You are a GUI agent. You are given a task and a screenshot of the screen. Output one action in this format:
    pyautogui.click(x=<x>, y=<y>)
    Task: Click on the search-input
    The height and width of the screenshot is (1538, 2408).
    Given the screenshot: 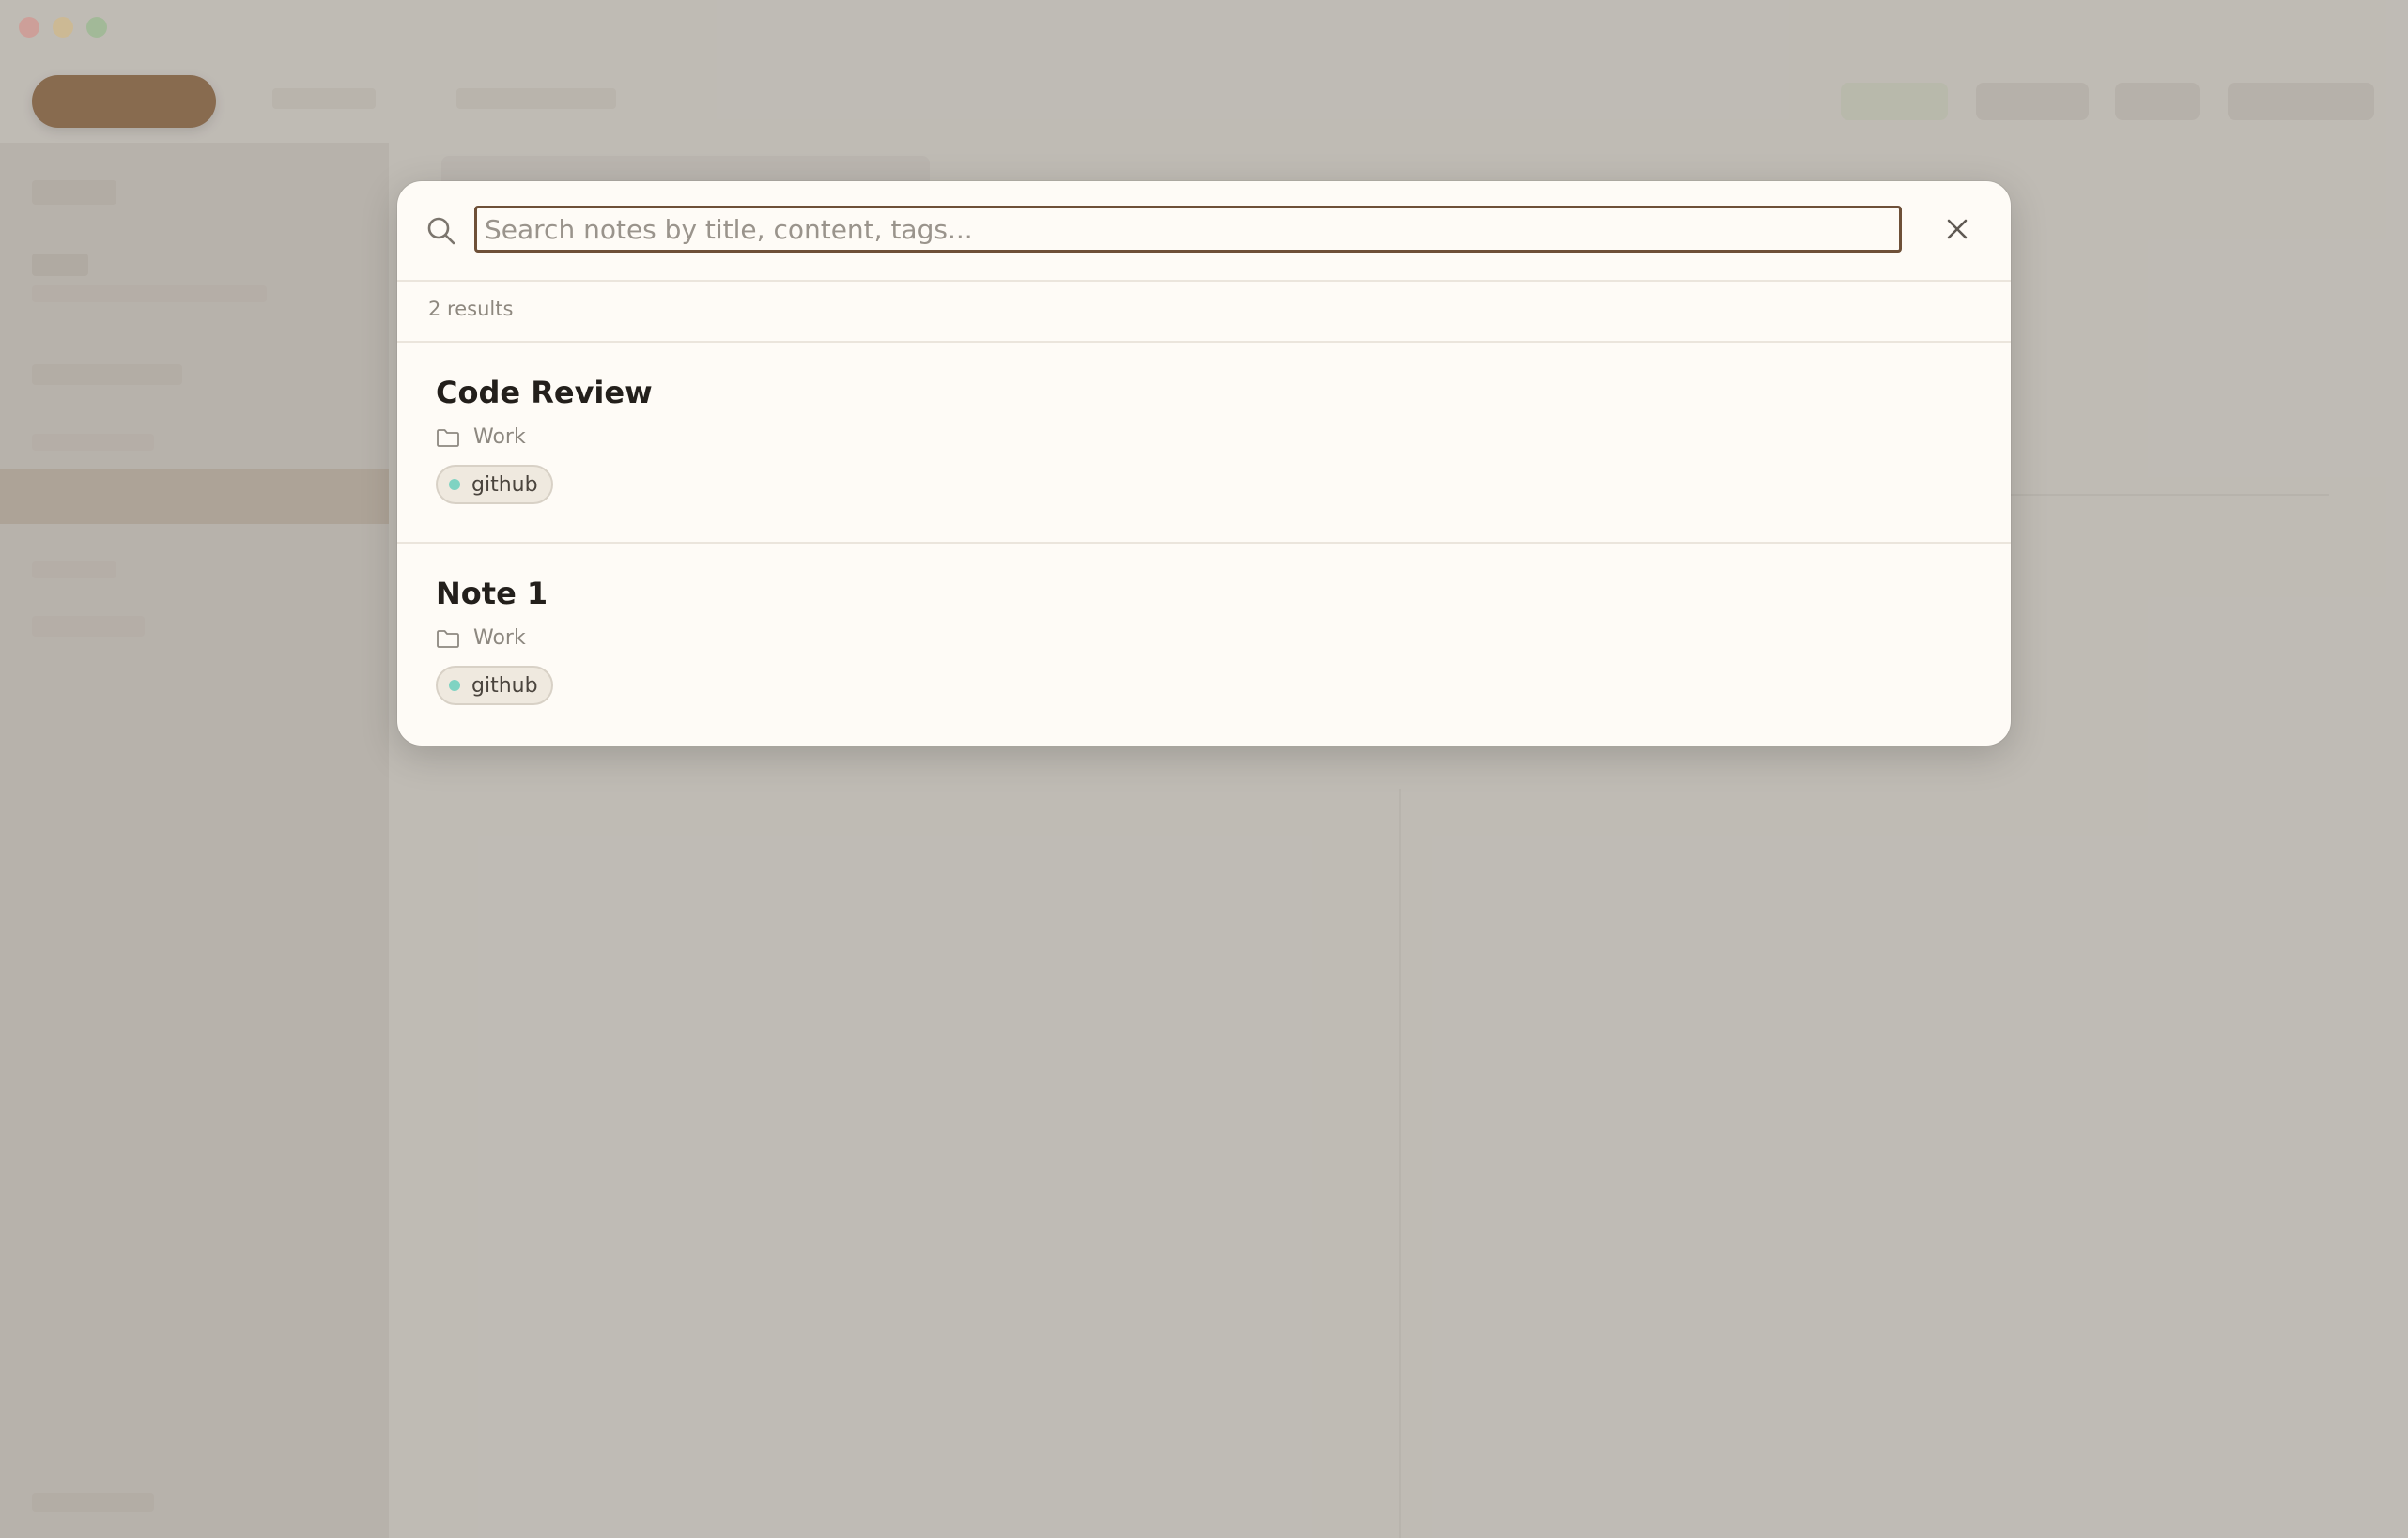 What is the action you would take?
    pyautogui.click(x=1188, y=229)
    